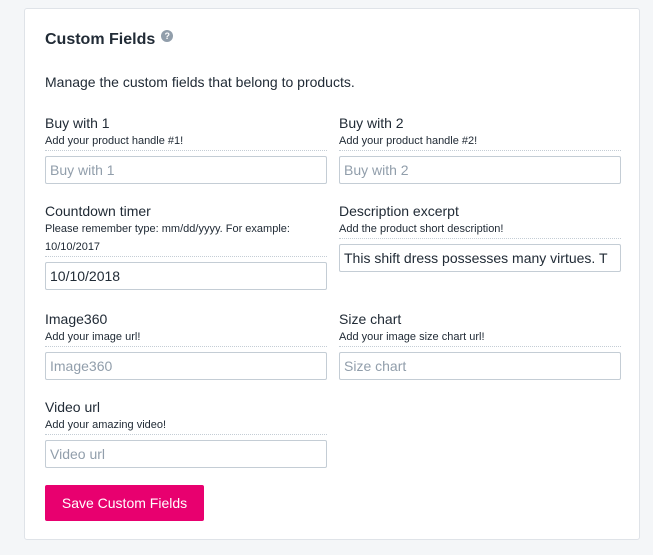  What do you see at coordinates (370, 319) in the screenshot?
I see `field-label: Size chart` at bounding box center [370, 319].